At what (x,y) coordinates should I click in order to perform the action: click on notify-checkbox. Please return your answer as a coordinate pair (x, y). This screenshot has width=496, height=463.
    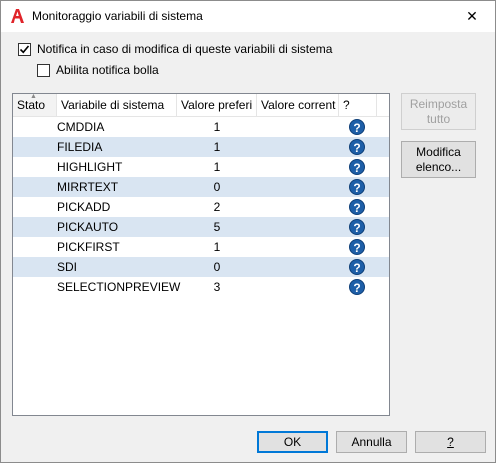
    Looking at the image, I should click on (24, 49).